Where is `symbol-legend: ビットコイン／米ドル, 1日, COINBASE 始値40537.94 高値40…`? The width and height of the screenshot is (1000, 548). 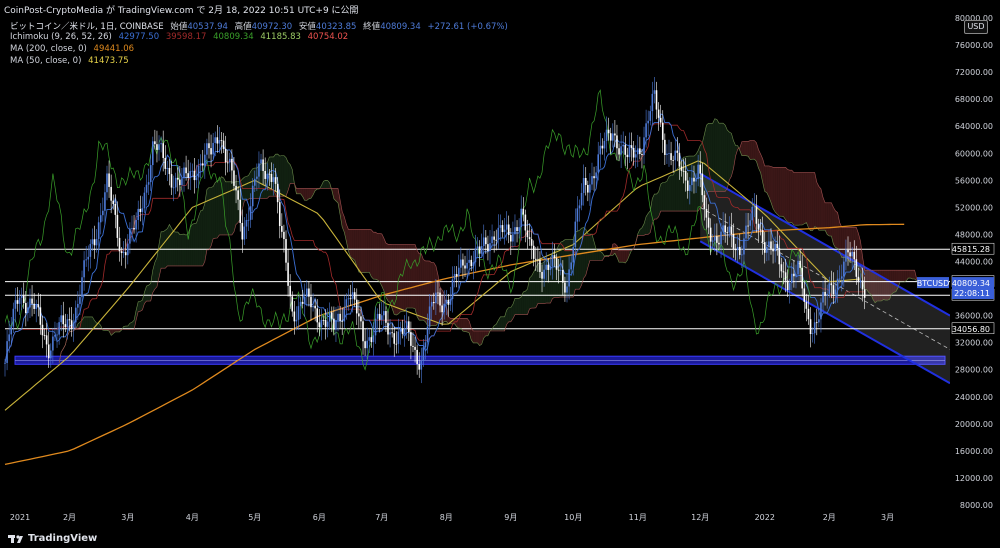 symbol-legend: ビットコイン／米ドル, 1日, COINBASE 始値40537.94 高値40… is located at coordinates (261, 26).